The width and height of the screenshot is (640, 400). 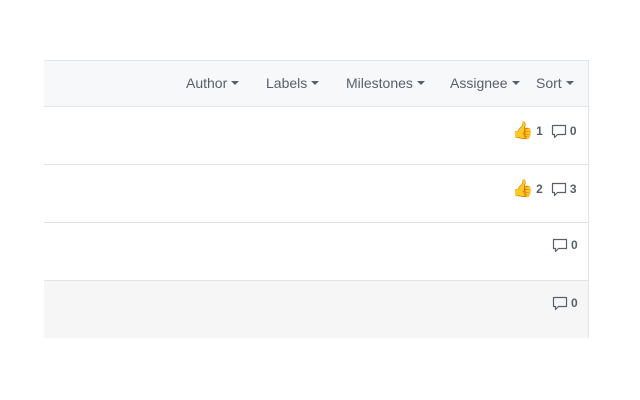 I want to click on issue-meta: 👍 1 0, so click(x=544, y=131).